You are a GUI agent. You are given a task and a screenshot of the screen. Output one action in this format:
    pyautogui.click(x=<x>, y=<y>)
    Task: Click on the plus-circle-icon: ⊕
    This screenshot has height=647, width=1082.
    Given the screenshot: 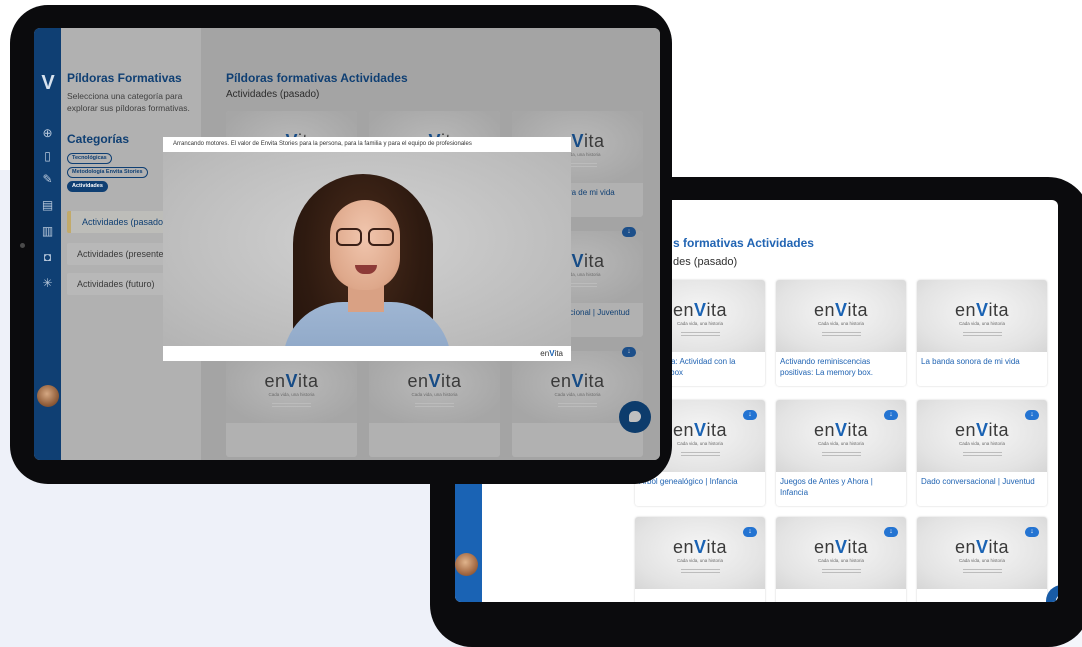 What is the action you would take?
    pyautogui.click(x=47, y=133)
    